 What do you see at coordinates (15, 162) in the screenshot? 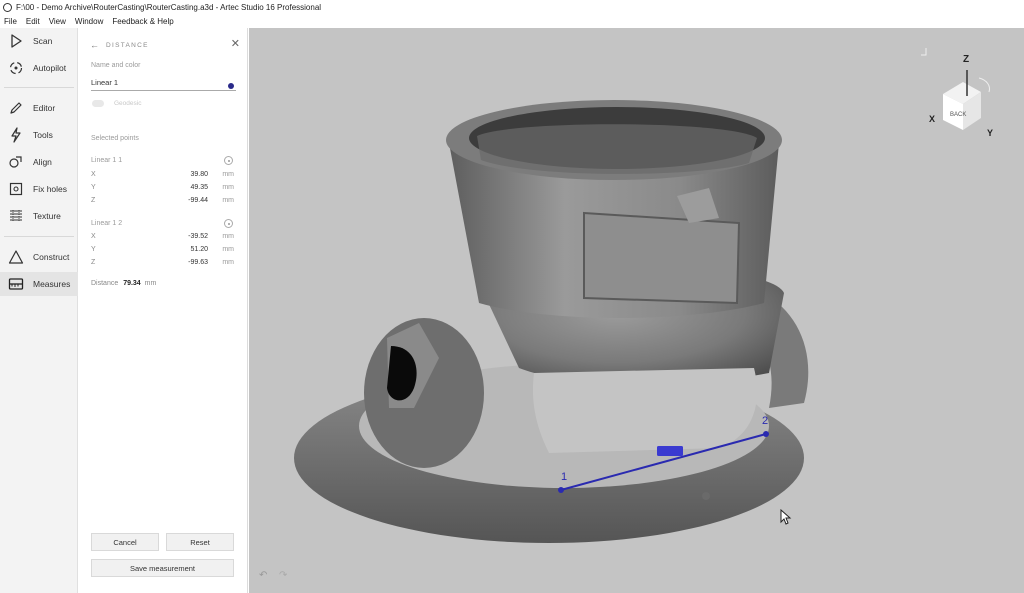
I see `align-icon` at bounding box center [15, 162].